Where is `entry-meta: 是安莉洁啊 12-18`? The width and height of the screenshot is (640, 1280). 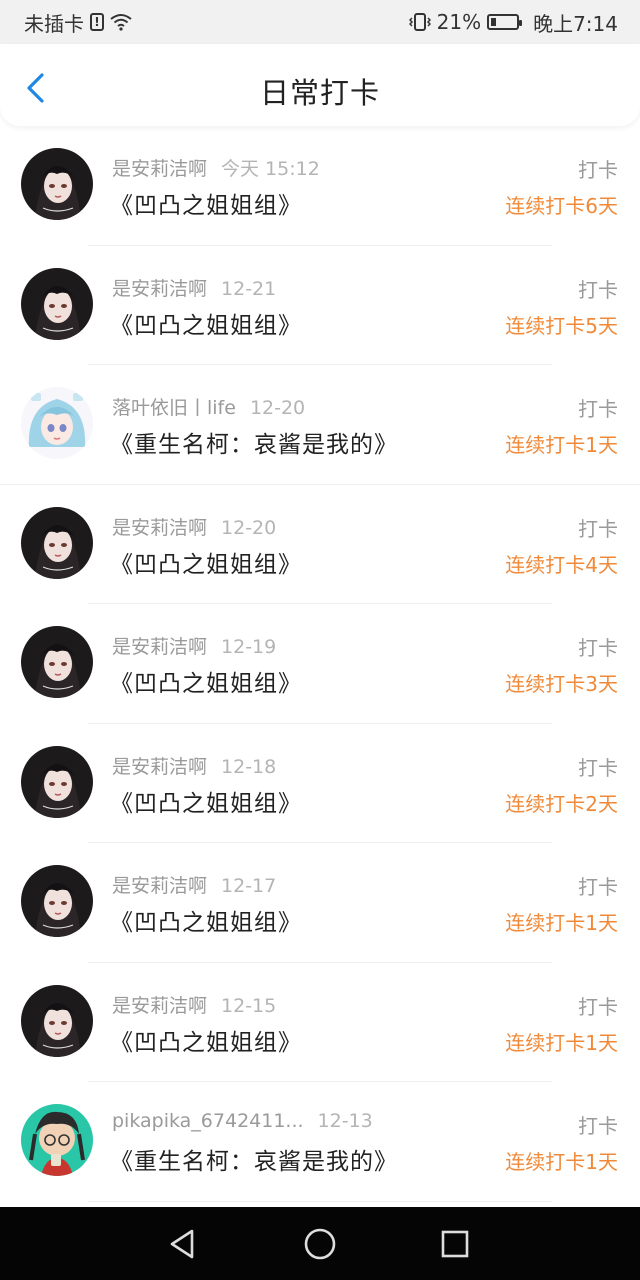
entry-meta: 是安莉洁啊 12-18 is located at coordinates (194, 765).